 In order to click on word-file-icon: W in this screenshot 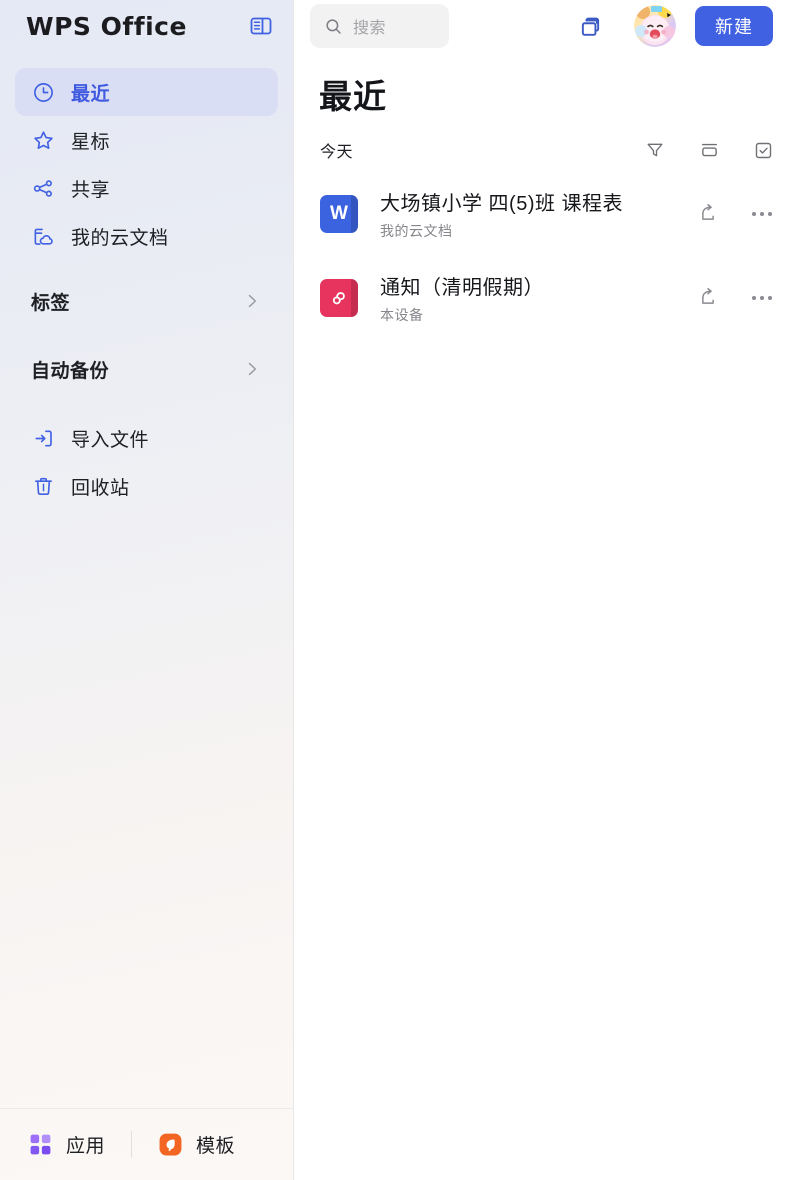, I will do `click(339, 214)`.